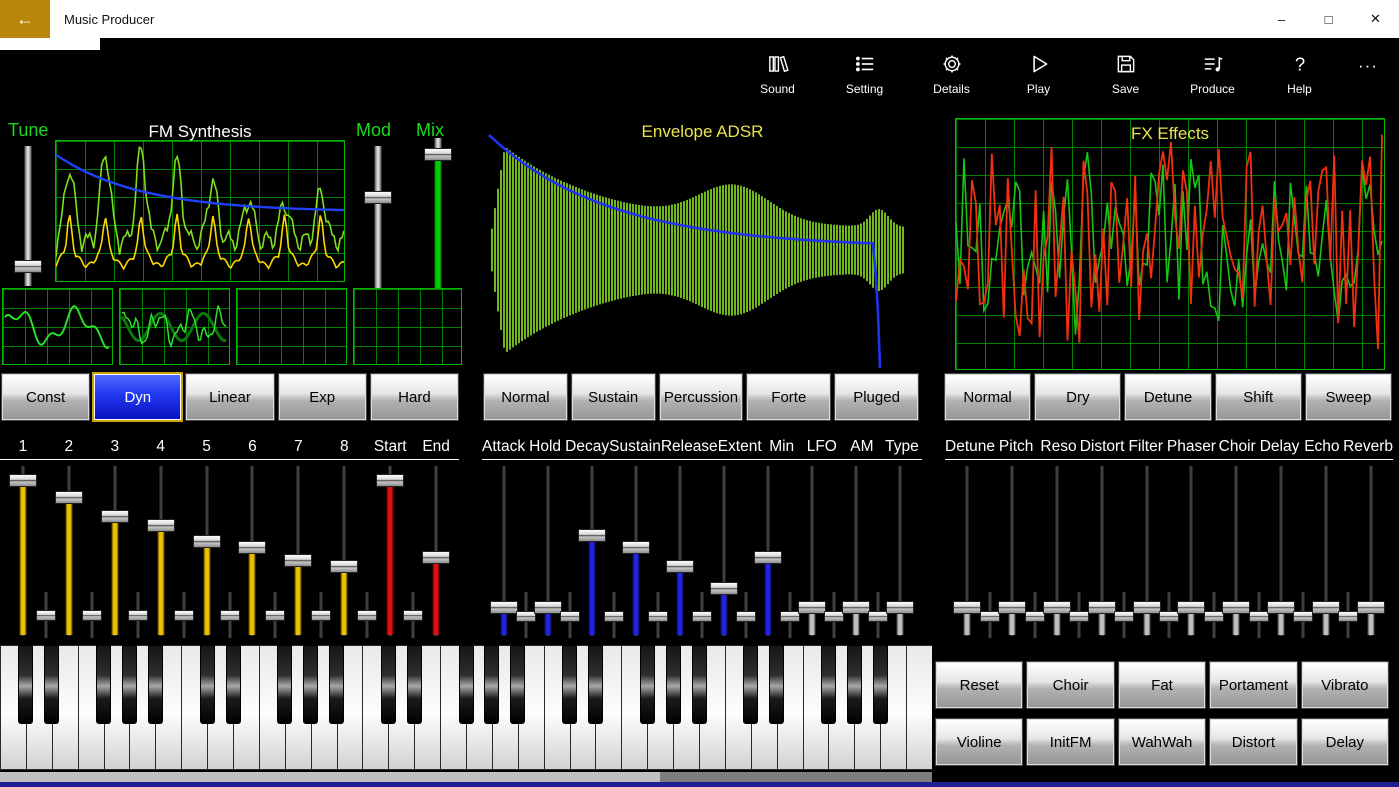 The image size is (1399, 787). Describe the element at coordinates (900, 551) in the screenshot. I see `adsr-slider-type` at that location.